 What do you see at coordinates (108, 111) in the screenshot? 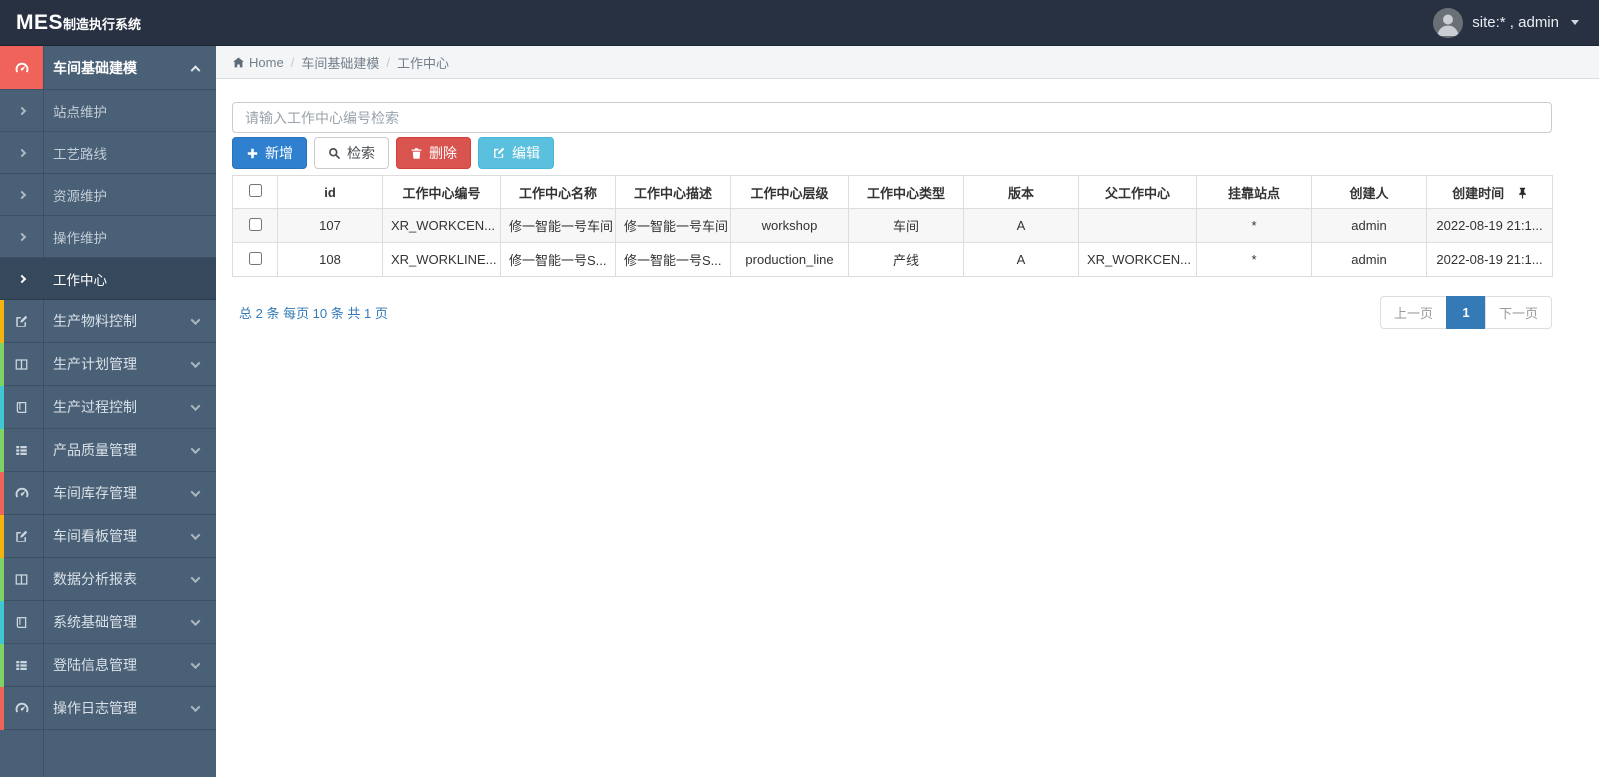
I see `sidebar-subitem-site-maintenance: 站点维护` at bounding box center [108, 111].